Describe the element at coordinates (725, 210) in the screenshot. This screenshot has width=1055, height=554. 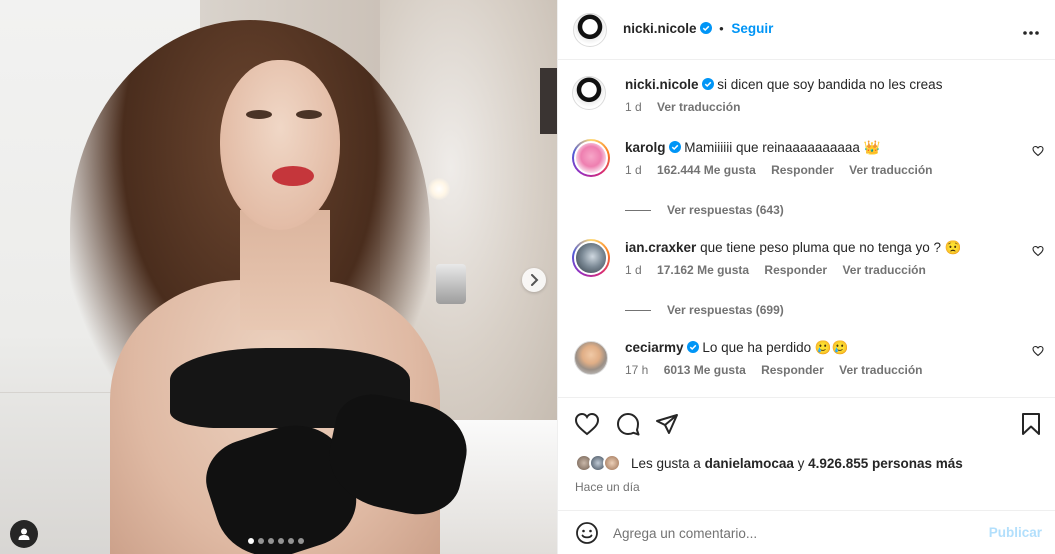
I see `view-replies-label: Ver respuestas (643)` at that location.